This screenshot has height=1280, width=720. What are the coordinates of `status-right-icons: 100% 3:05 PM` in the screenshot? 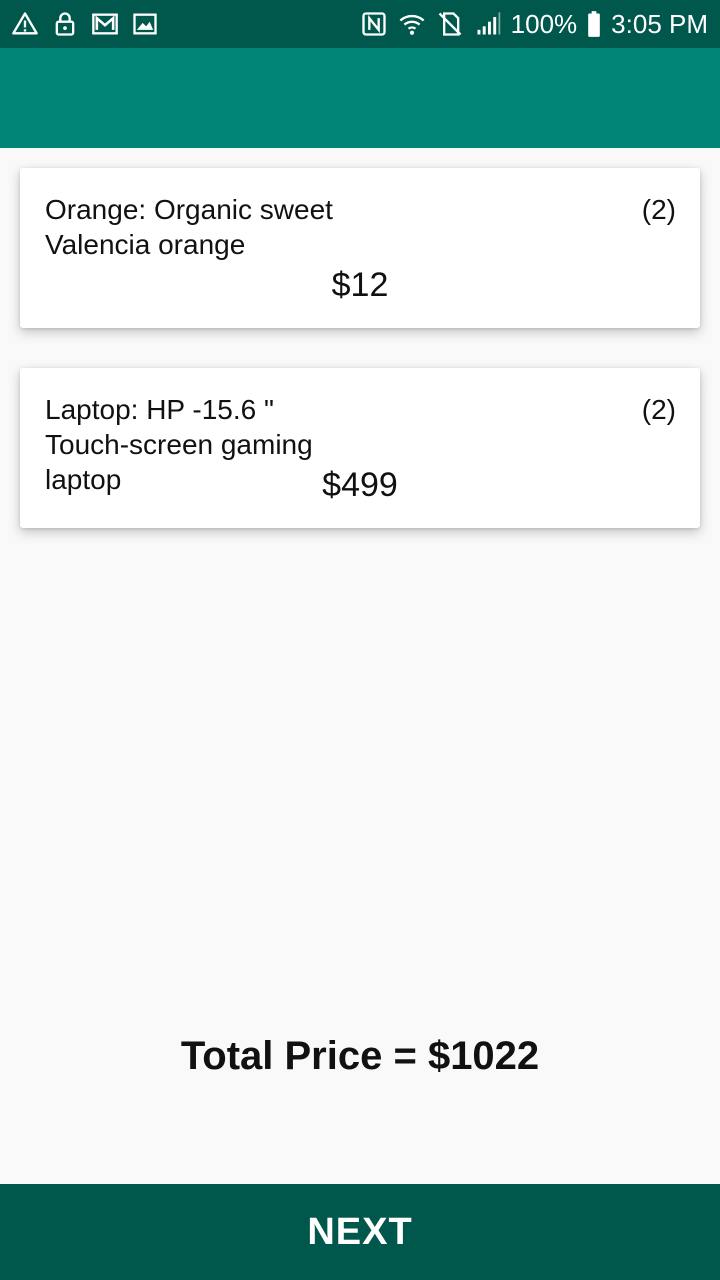 It's located at (533, 24).